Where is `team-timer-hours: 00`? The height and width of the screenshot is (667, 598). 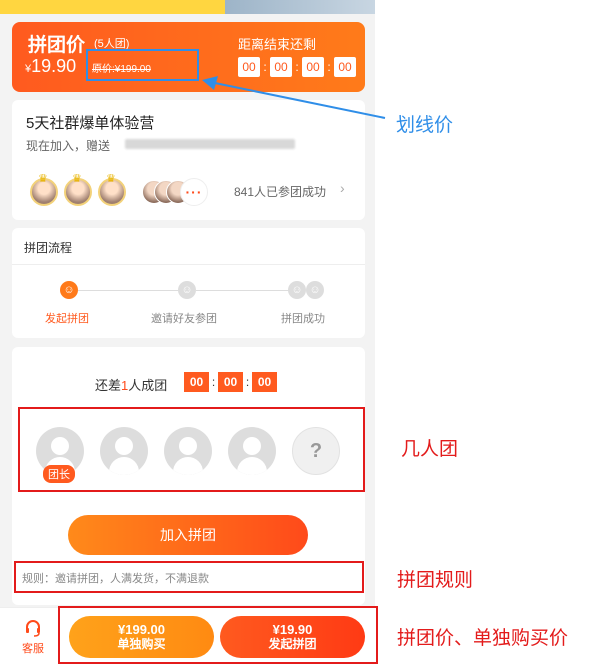
team-timer-hours: 00 is located at coordinates (196, 382).